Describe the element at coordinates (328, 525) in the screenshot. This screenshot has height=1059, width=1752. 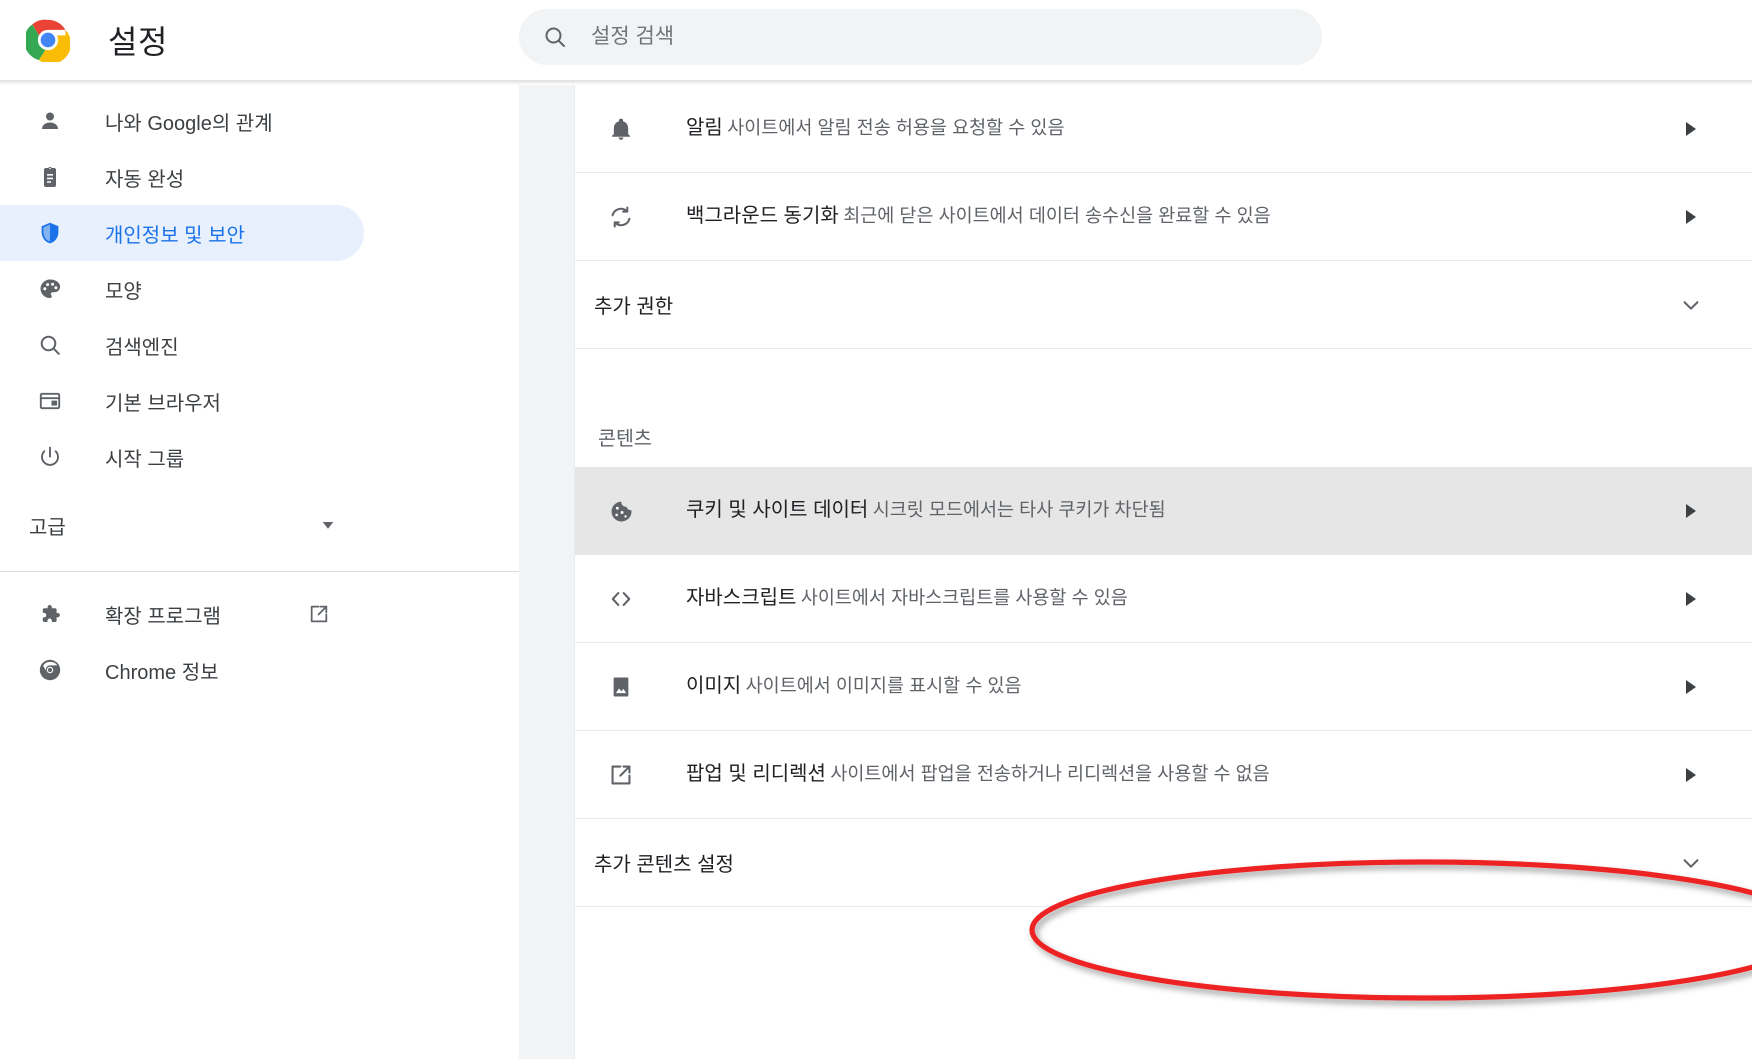
I see `caret-down-icon` at that location.